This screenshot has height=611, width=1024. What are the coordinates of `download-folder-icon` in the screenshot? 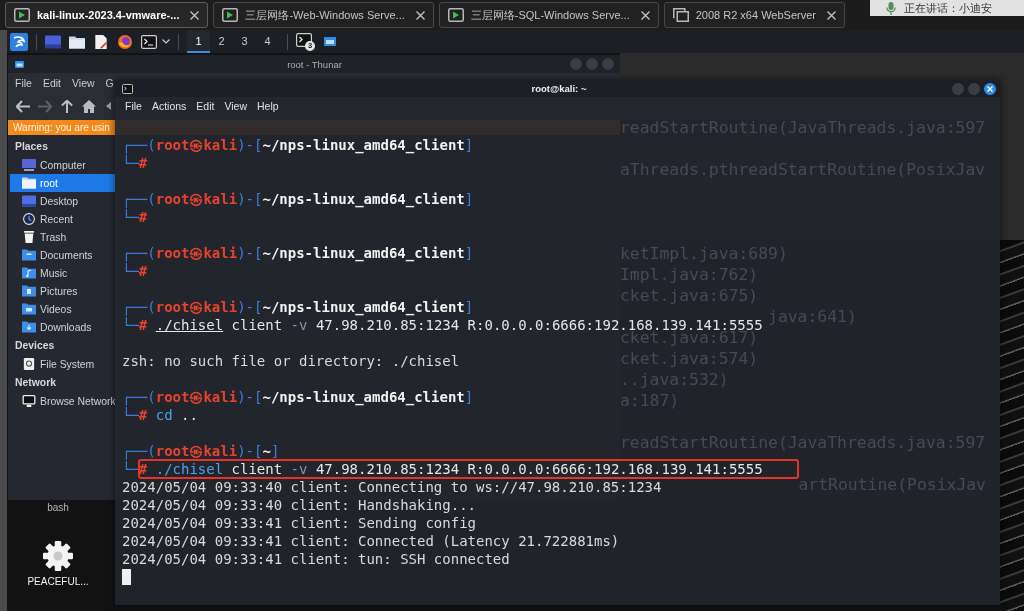 It's located at (29, 327).